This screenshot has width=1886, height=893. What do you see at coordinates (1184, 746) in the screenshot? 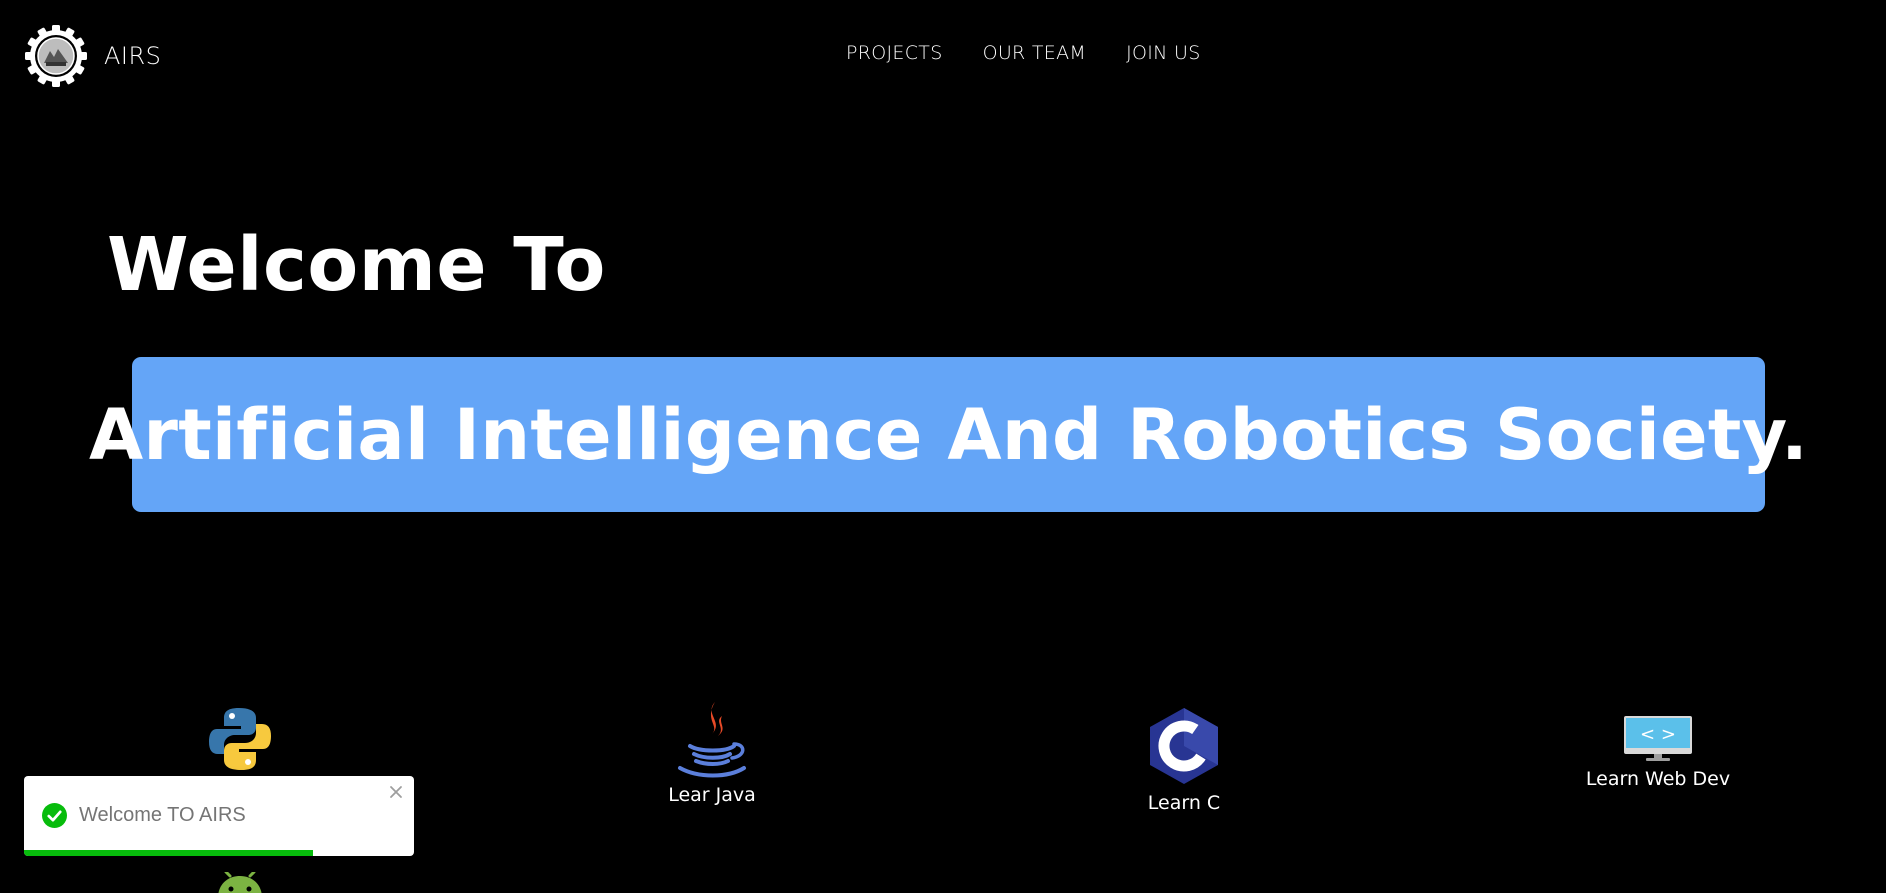
I see `c-language-icon` at bounding box center [1184, 746].